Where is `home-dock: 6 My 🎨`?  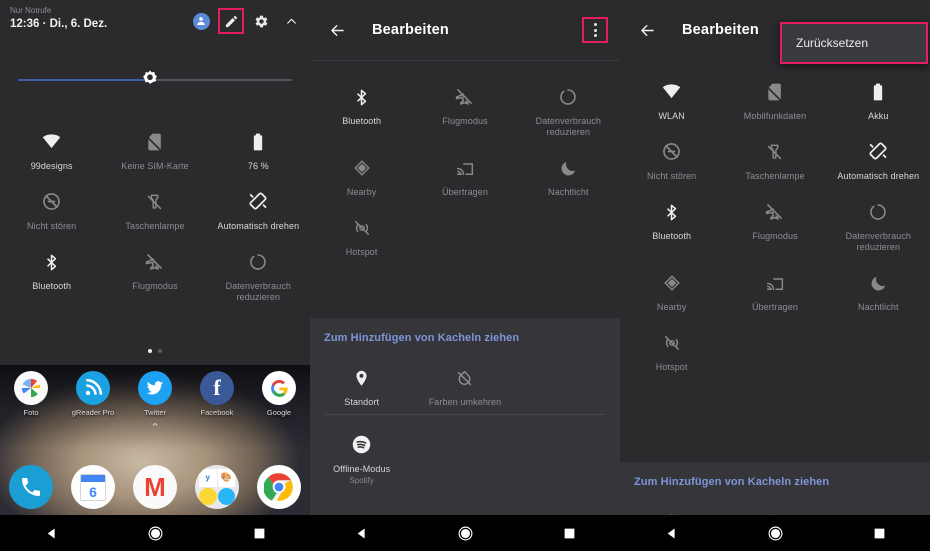 home-dock: 6 My 🎨 is located at coordinates (155, 487).